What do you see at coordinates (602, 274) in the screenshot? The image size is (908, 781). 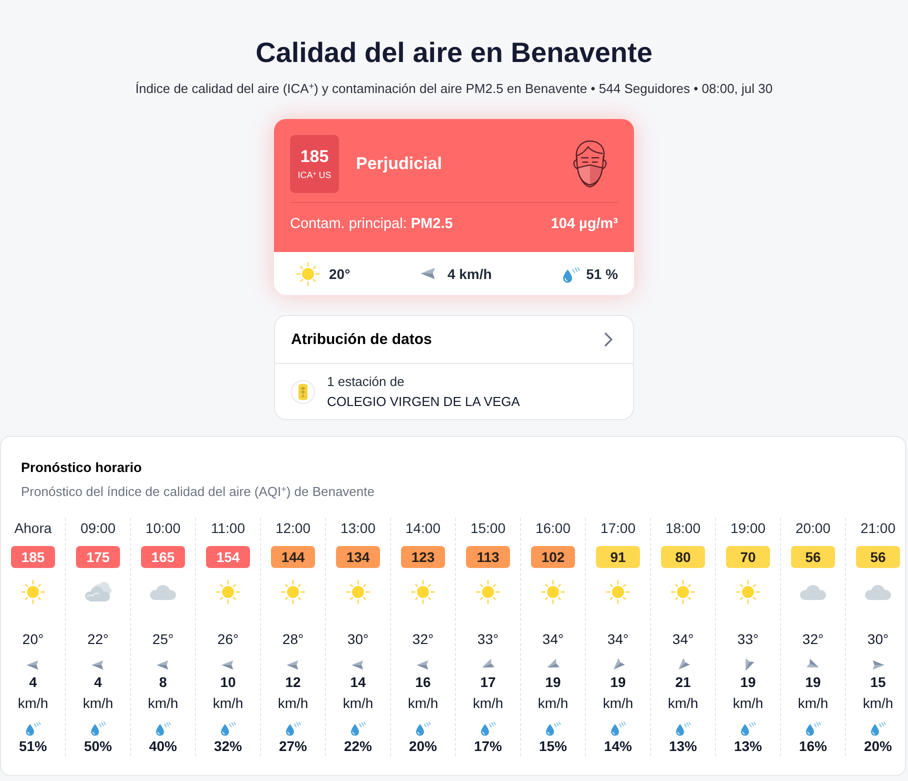 I see `humidity-value: 51 %` at bounding box center [602, 274].